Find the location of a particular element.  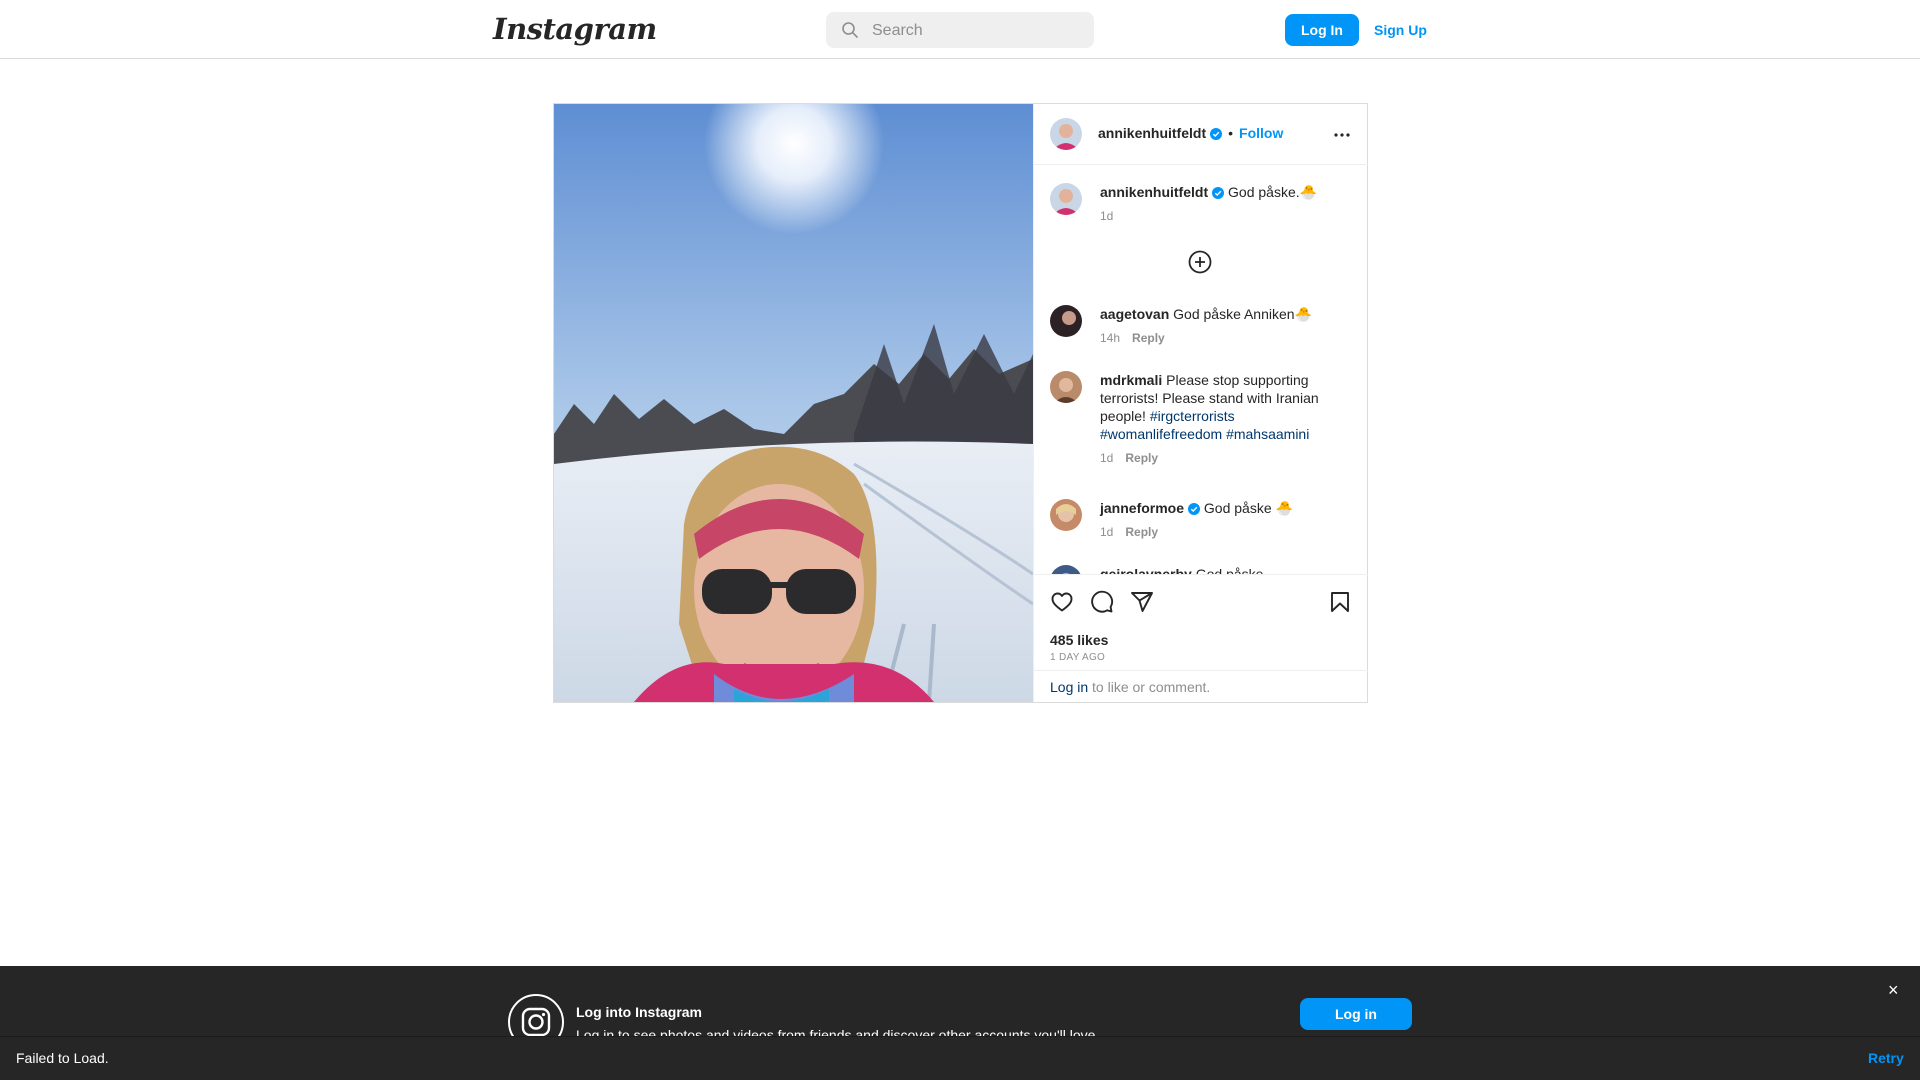

login-suffix: to like or comment. is located at coordinates (1149, 687).